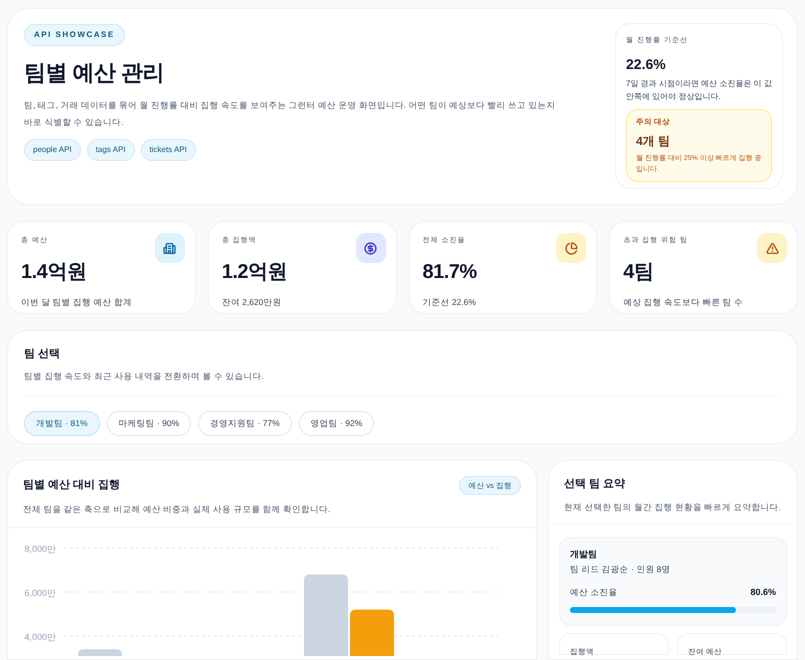 Image resolution: width=805 pixels, height=660 pixels. I want to click on page-title: 팀별 예산 관리, so click(94, 73).